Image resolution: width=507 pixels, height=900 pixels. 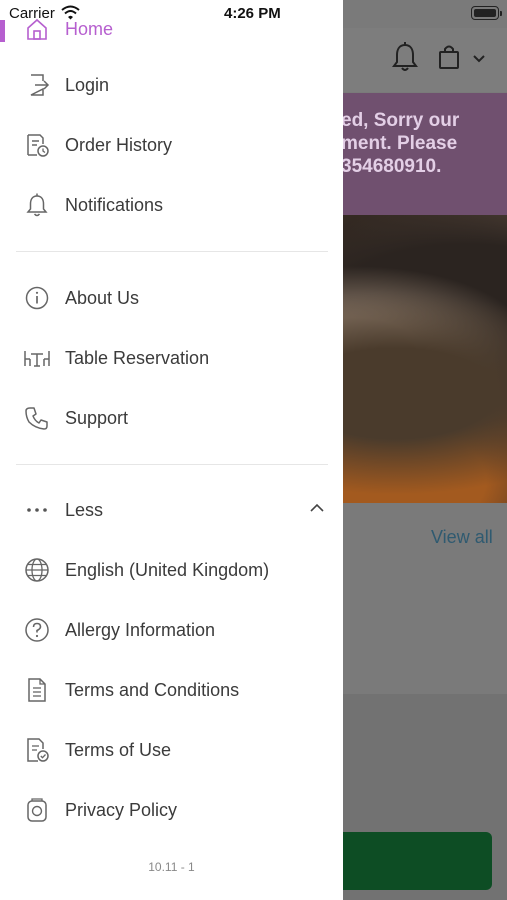 What do you see at coordinates (114, 205) in the screenshot?
I see `menu-label: Notifications` at bounding box center [114, 205].